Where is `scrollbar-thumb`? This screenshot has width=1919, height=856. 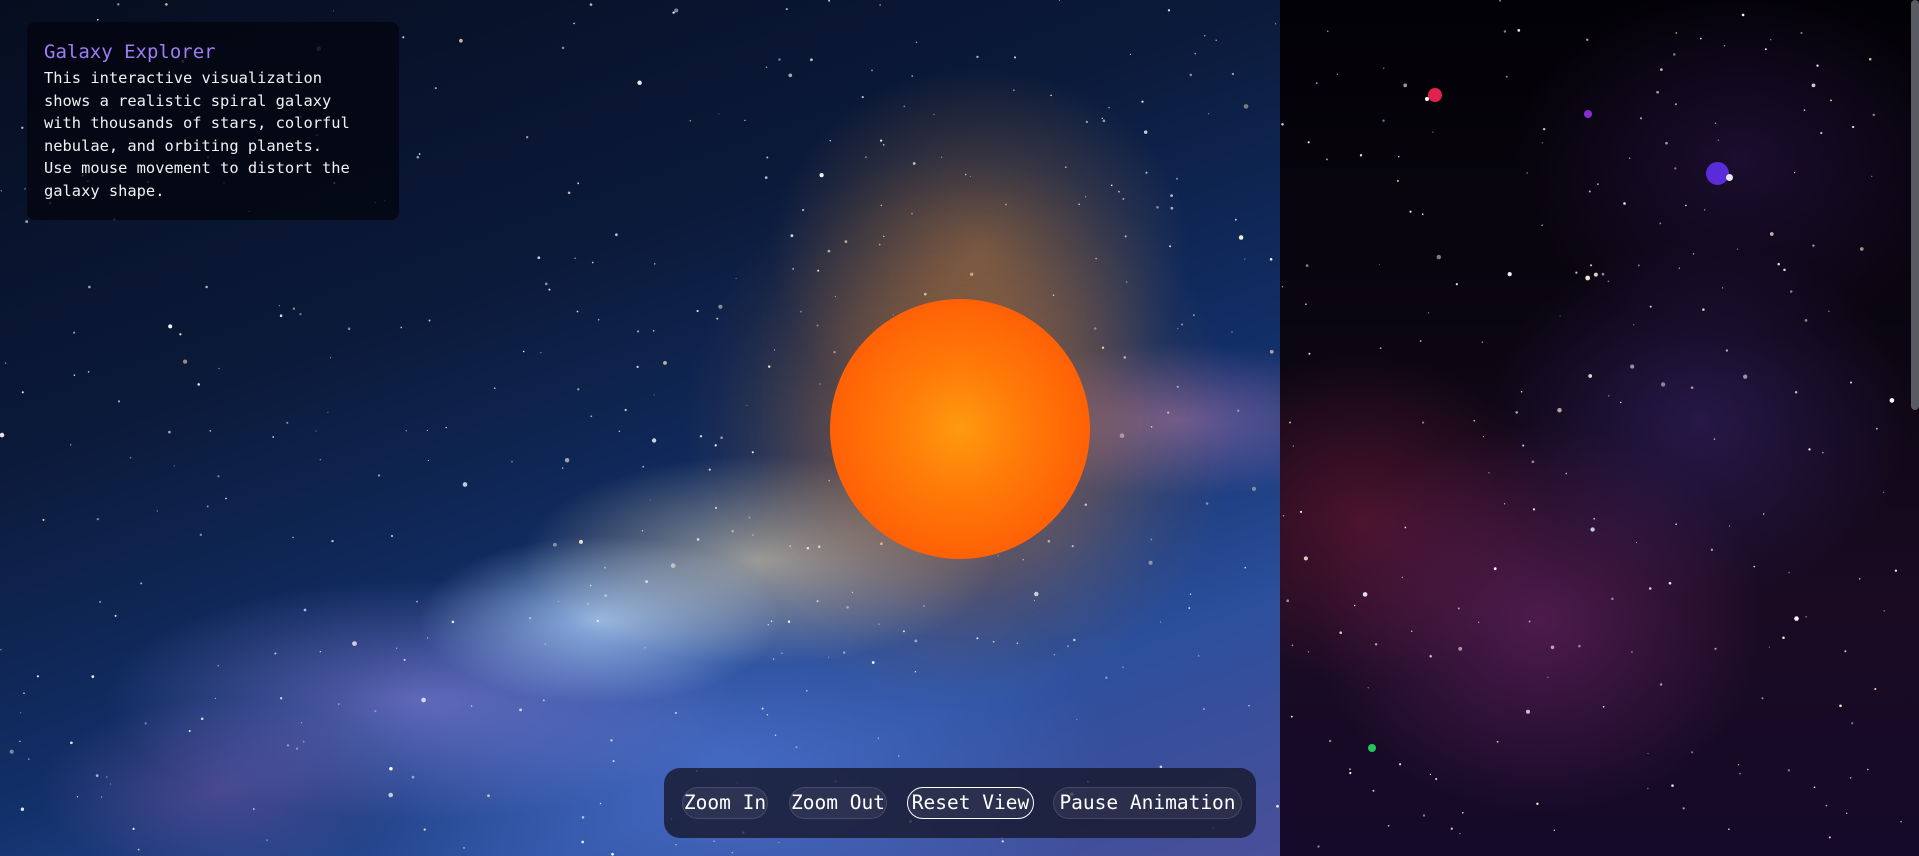 scrollbar-thumb is located at coordinates (1915, 205).